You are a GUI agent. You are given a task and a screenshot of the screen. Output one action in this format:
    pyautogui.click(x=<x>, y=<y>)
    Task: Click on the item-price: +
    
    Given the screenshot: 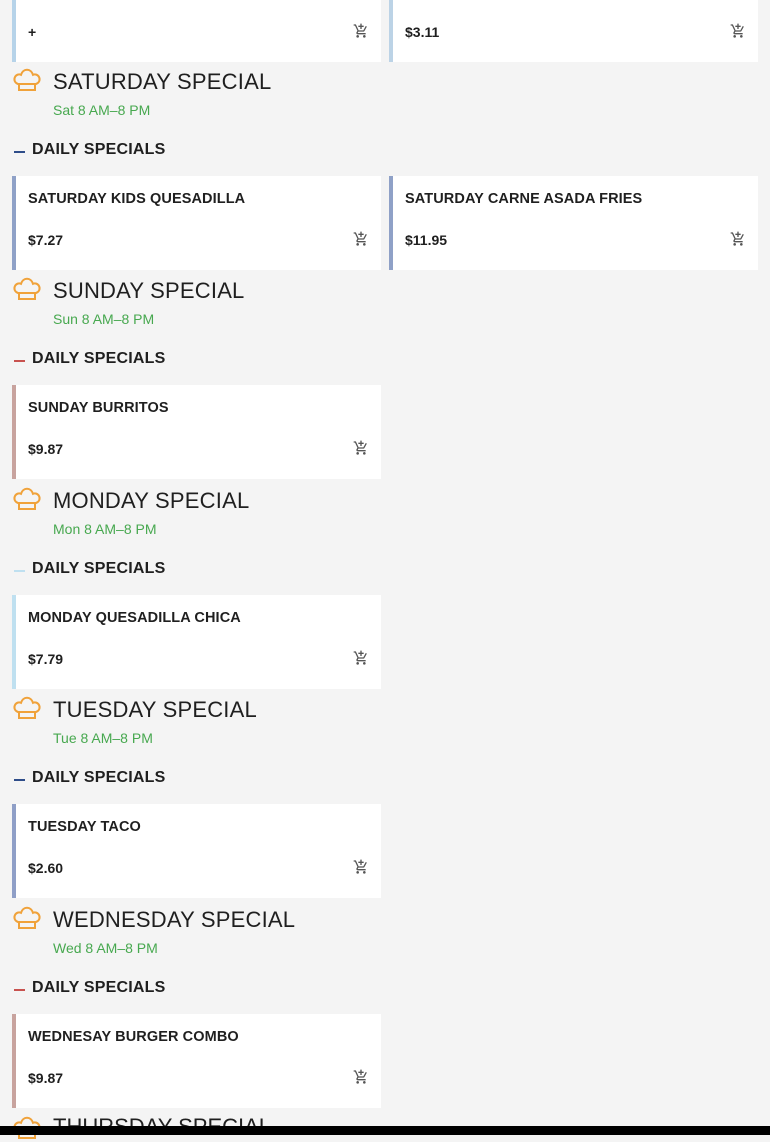 What is the action you would take?
    pyautogui.click(x=32, y=32)
    